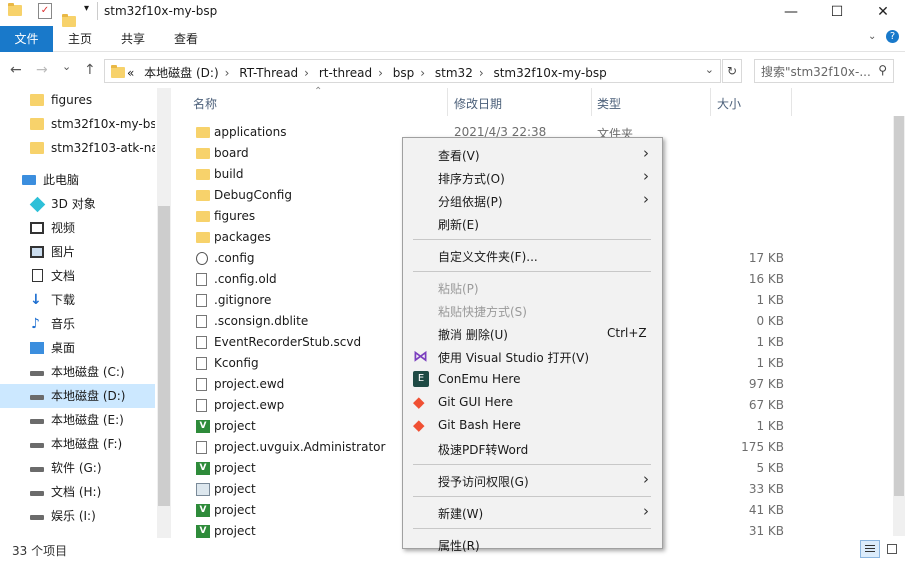 The height and width of the screenshot is (561, 905). What do you see at coordinates (514, 358) in the screenshot?
I see `menu-item-label: 使用 Visual Studio 打开(V)` at bounding box center [514, 358].